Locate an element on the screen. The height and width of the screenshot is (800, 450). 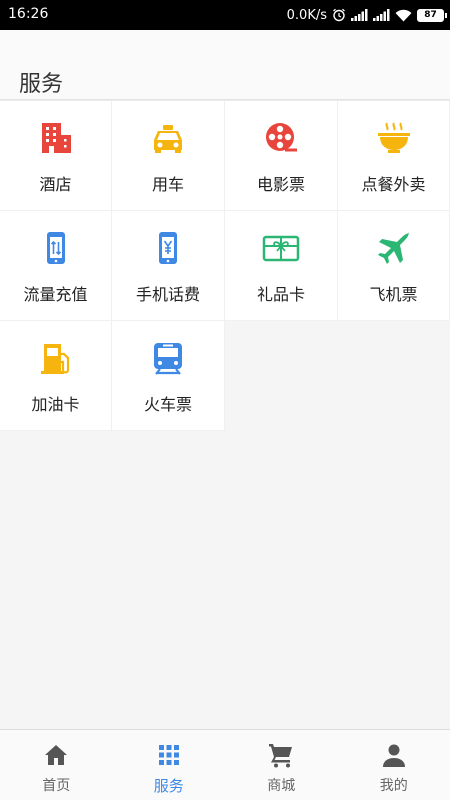
page-title: 服务 is located at coordinates (41, 84).